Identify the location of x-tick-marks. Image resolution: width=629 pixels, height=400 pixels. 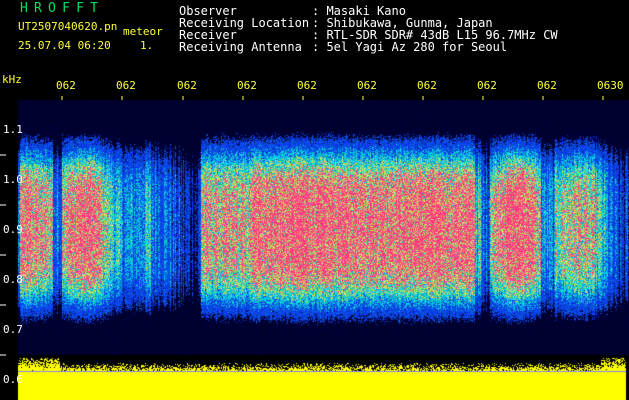
(332, 98).